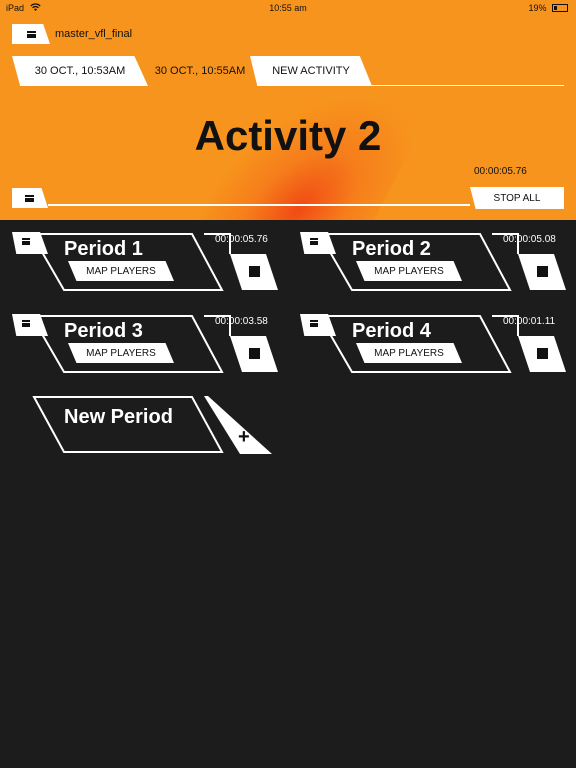  What do you see at coordinates (244, 437) in the screenshot?
I see `plus-icon: +` at bounding box center [244, 437].